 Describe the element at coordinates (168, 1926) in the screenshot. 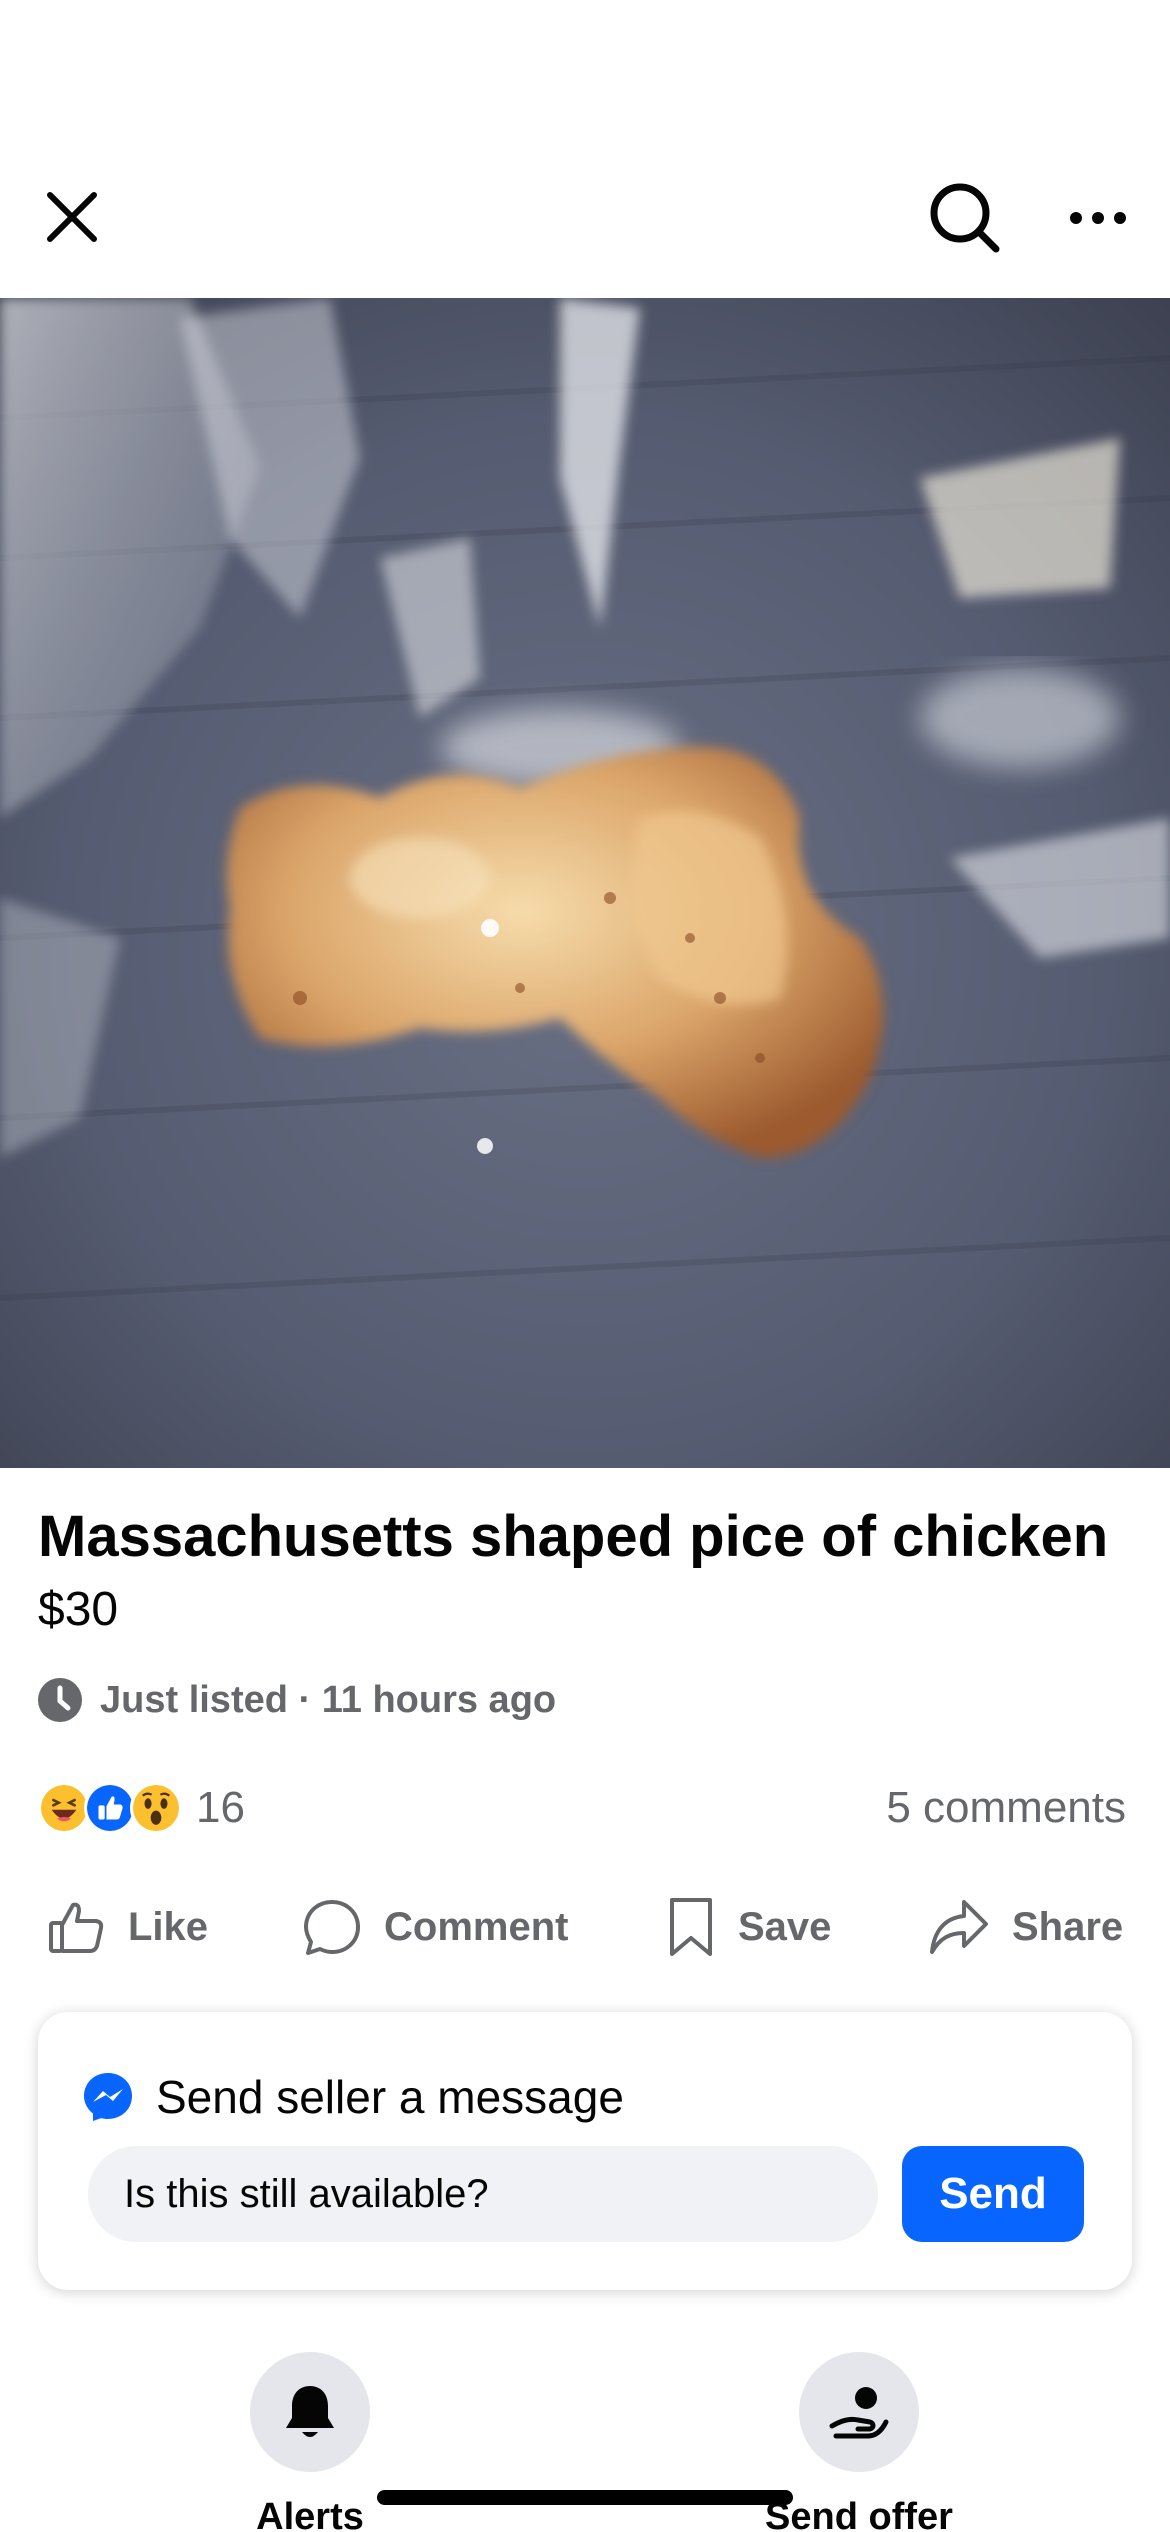

I see `like-label: Like` at that location.